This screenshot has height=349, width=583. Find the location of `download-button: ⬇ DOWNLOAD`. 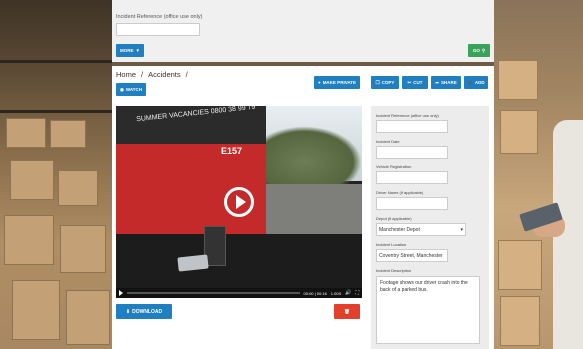

download-button: ⬇ DOWNLOAD is located at coordinates (144, 311).